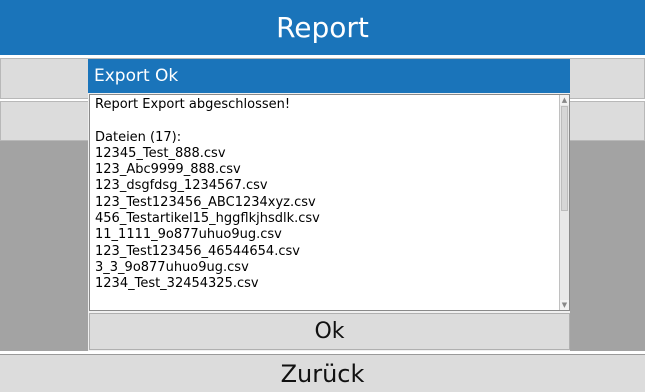 The width and height of the screenshot is (645, 392). I want to click on scrollbar-thumb, so click(564, 158).